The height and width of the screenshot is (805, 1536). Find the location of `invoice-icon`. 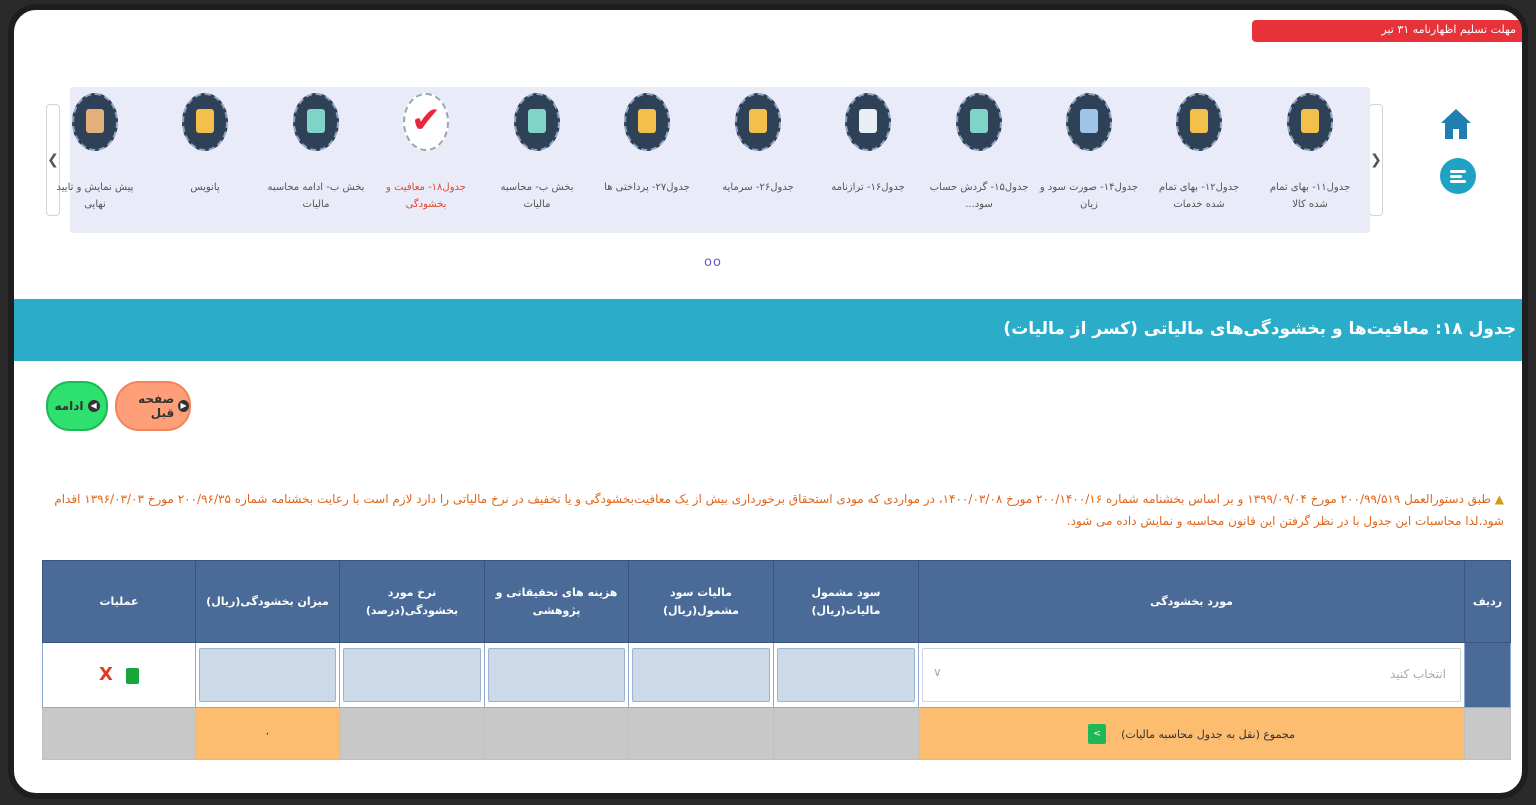

invoice-icon is located at coordinates (1310, 122).